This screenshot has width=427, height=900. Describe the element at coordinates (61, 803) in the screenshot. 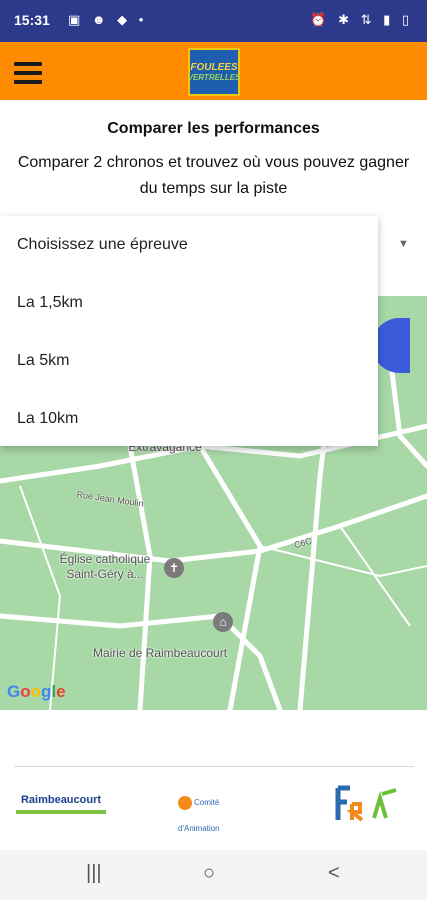

I see `sponsor-raimbeaucourt-logo: Raimbeaucourt` at that location.